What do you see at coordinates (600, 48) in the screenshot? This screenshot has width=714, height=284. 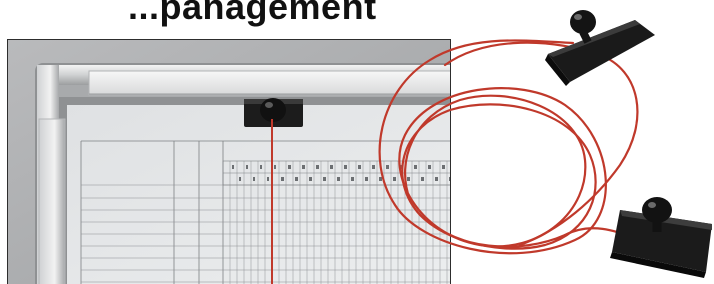 I see `magnetic-holder-loose-top` at bounding box center [600, 48].